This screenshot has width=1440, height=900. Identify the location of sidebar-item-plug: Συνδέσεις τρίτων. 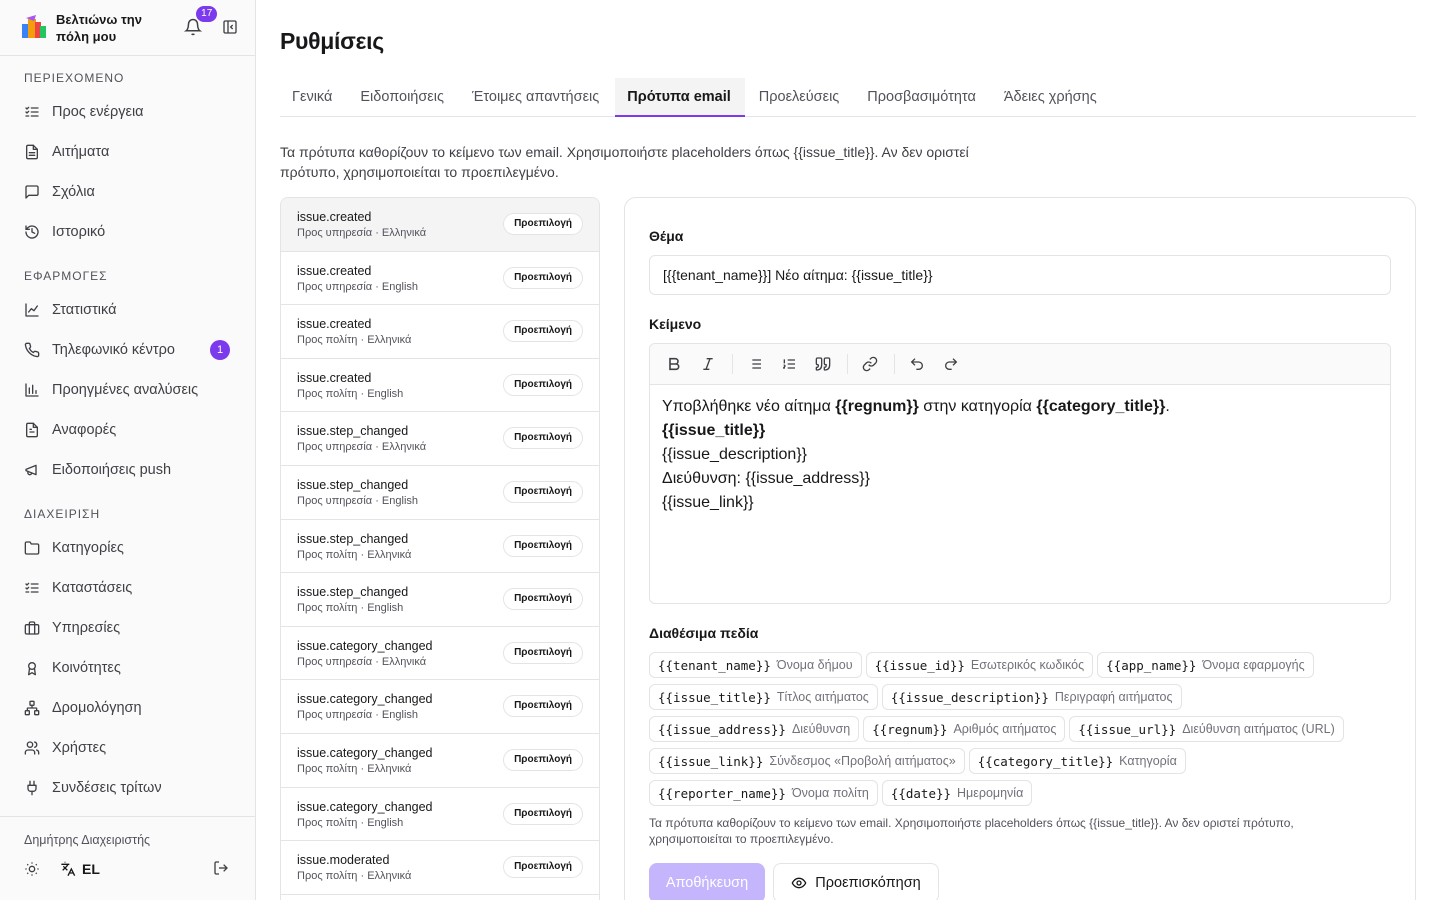
(127, 788).